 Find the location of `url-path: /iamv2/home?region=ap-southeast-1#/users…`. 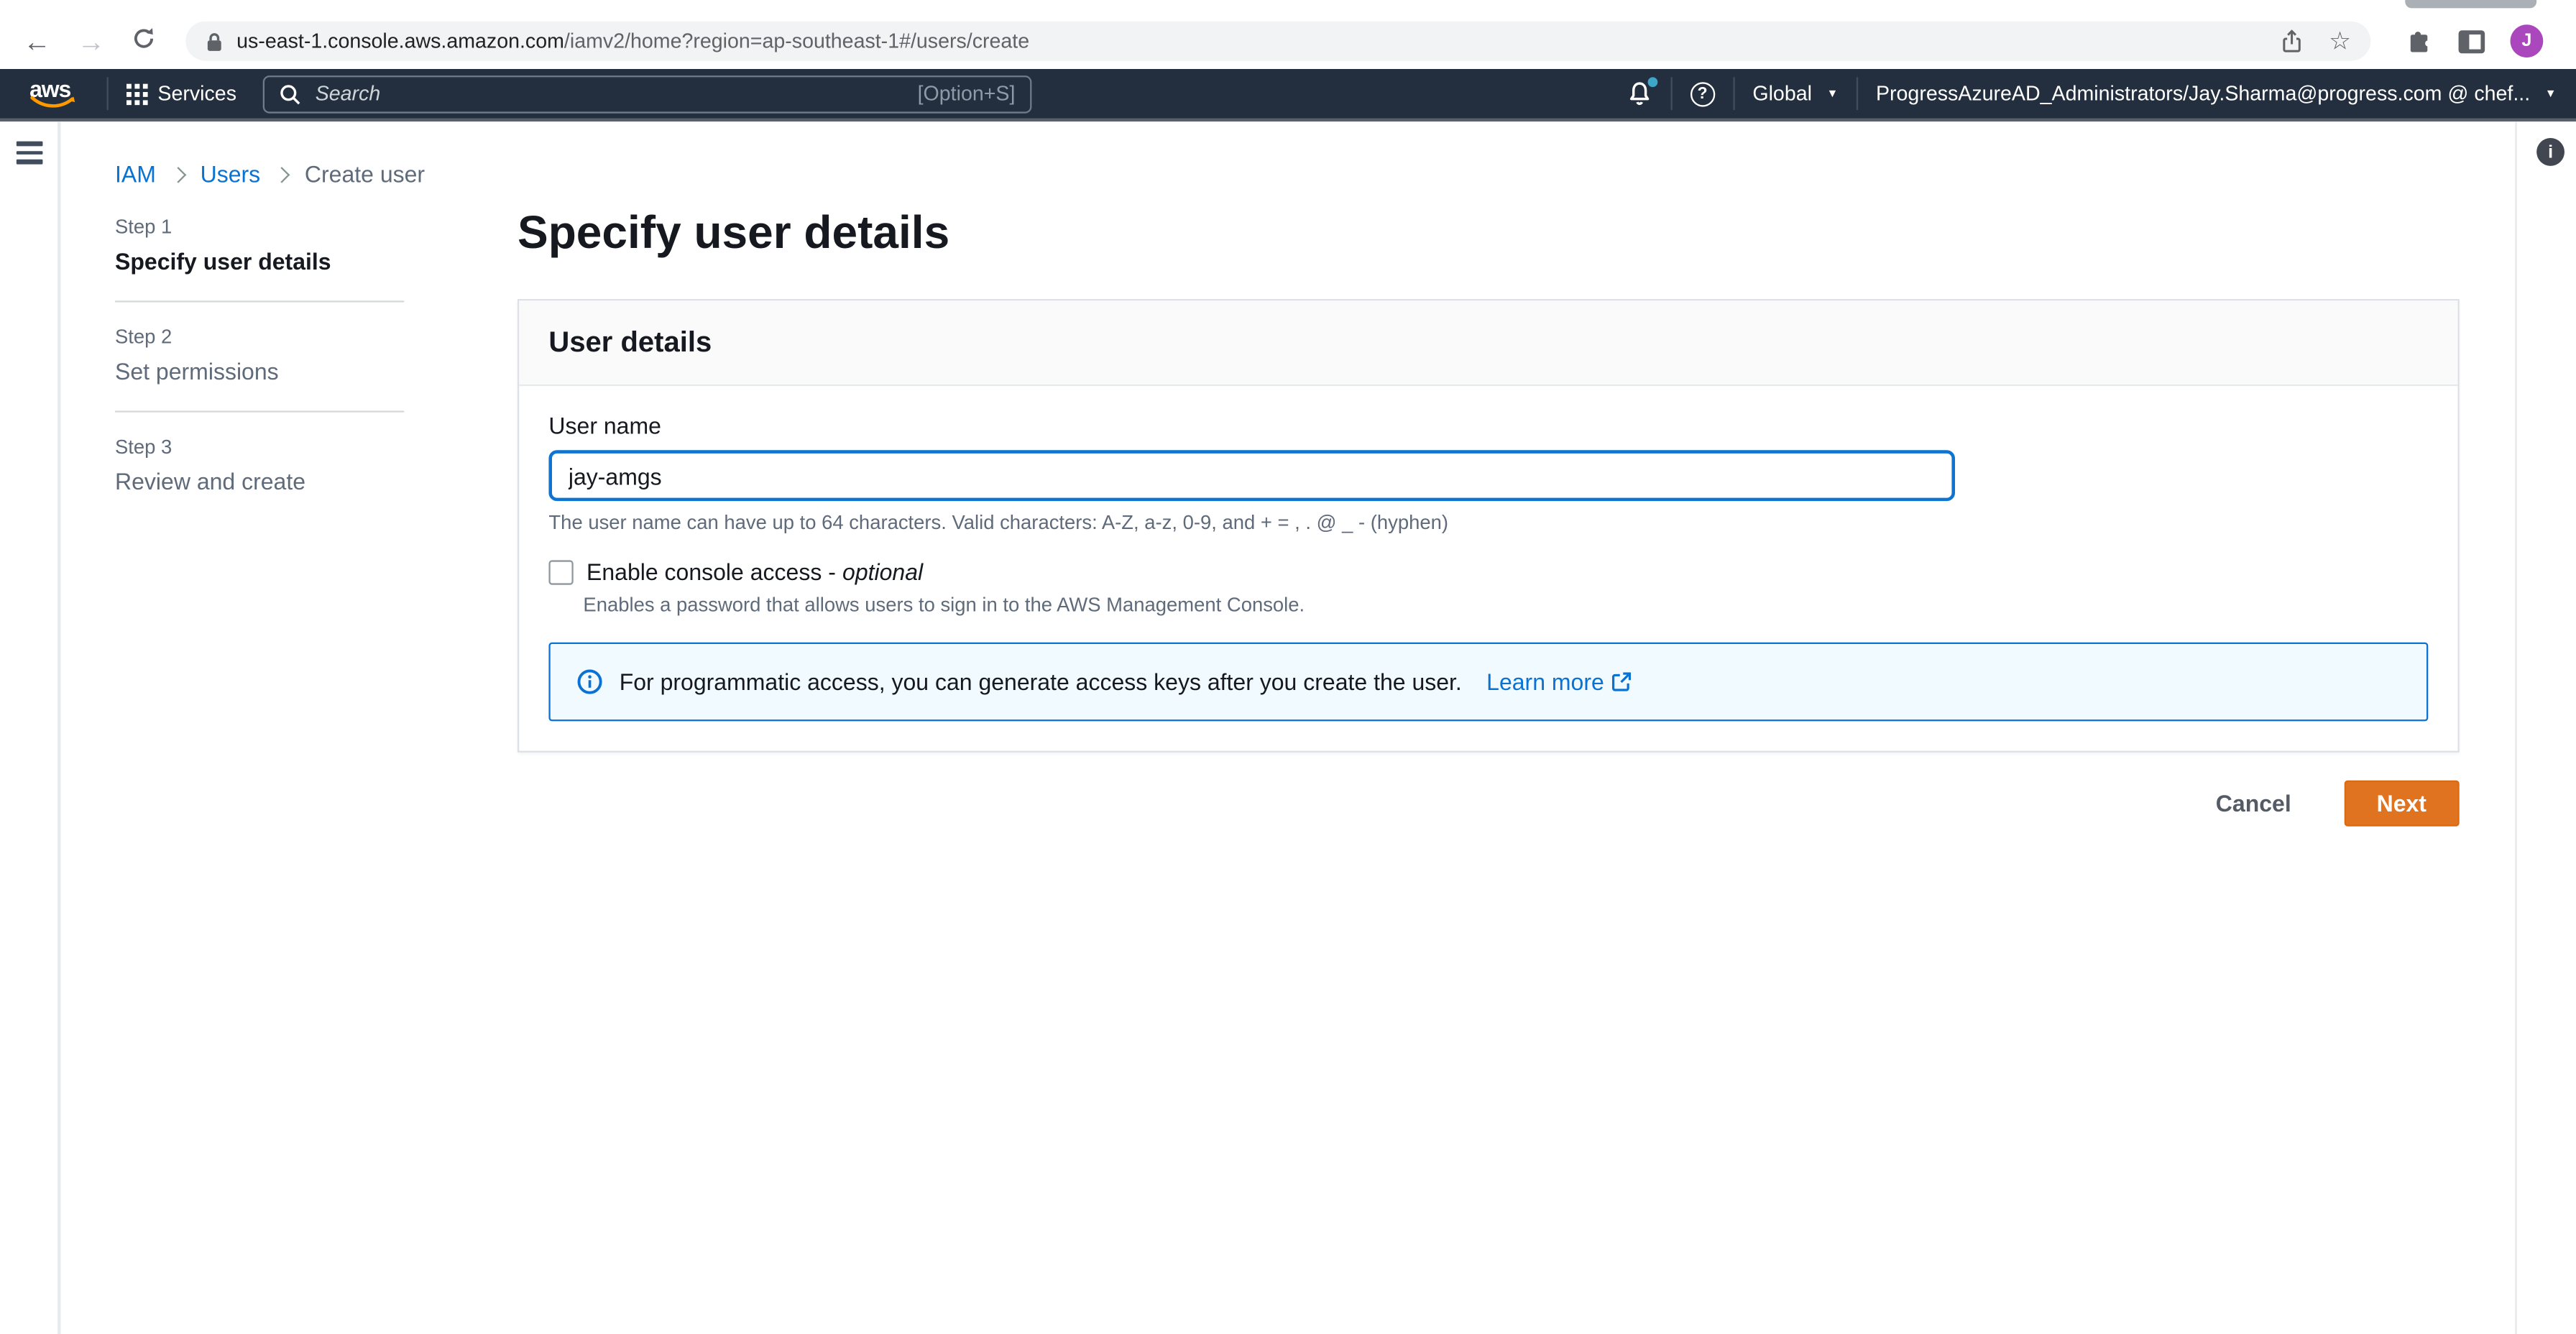

url-path: /iamv2/home?region=ap-southeast-1#/users… is located at coordinates (797, 41).